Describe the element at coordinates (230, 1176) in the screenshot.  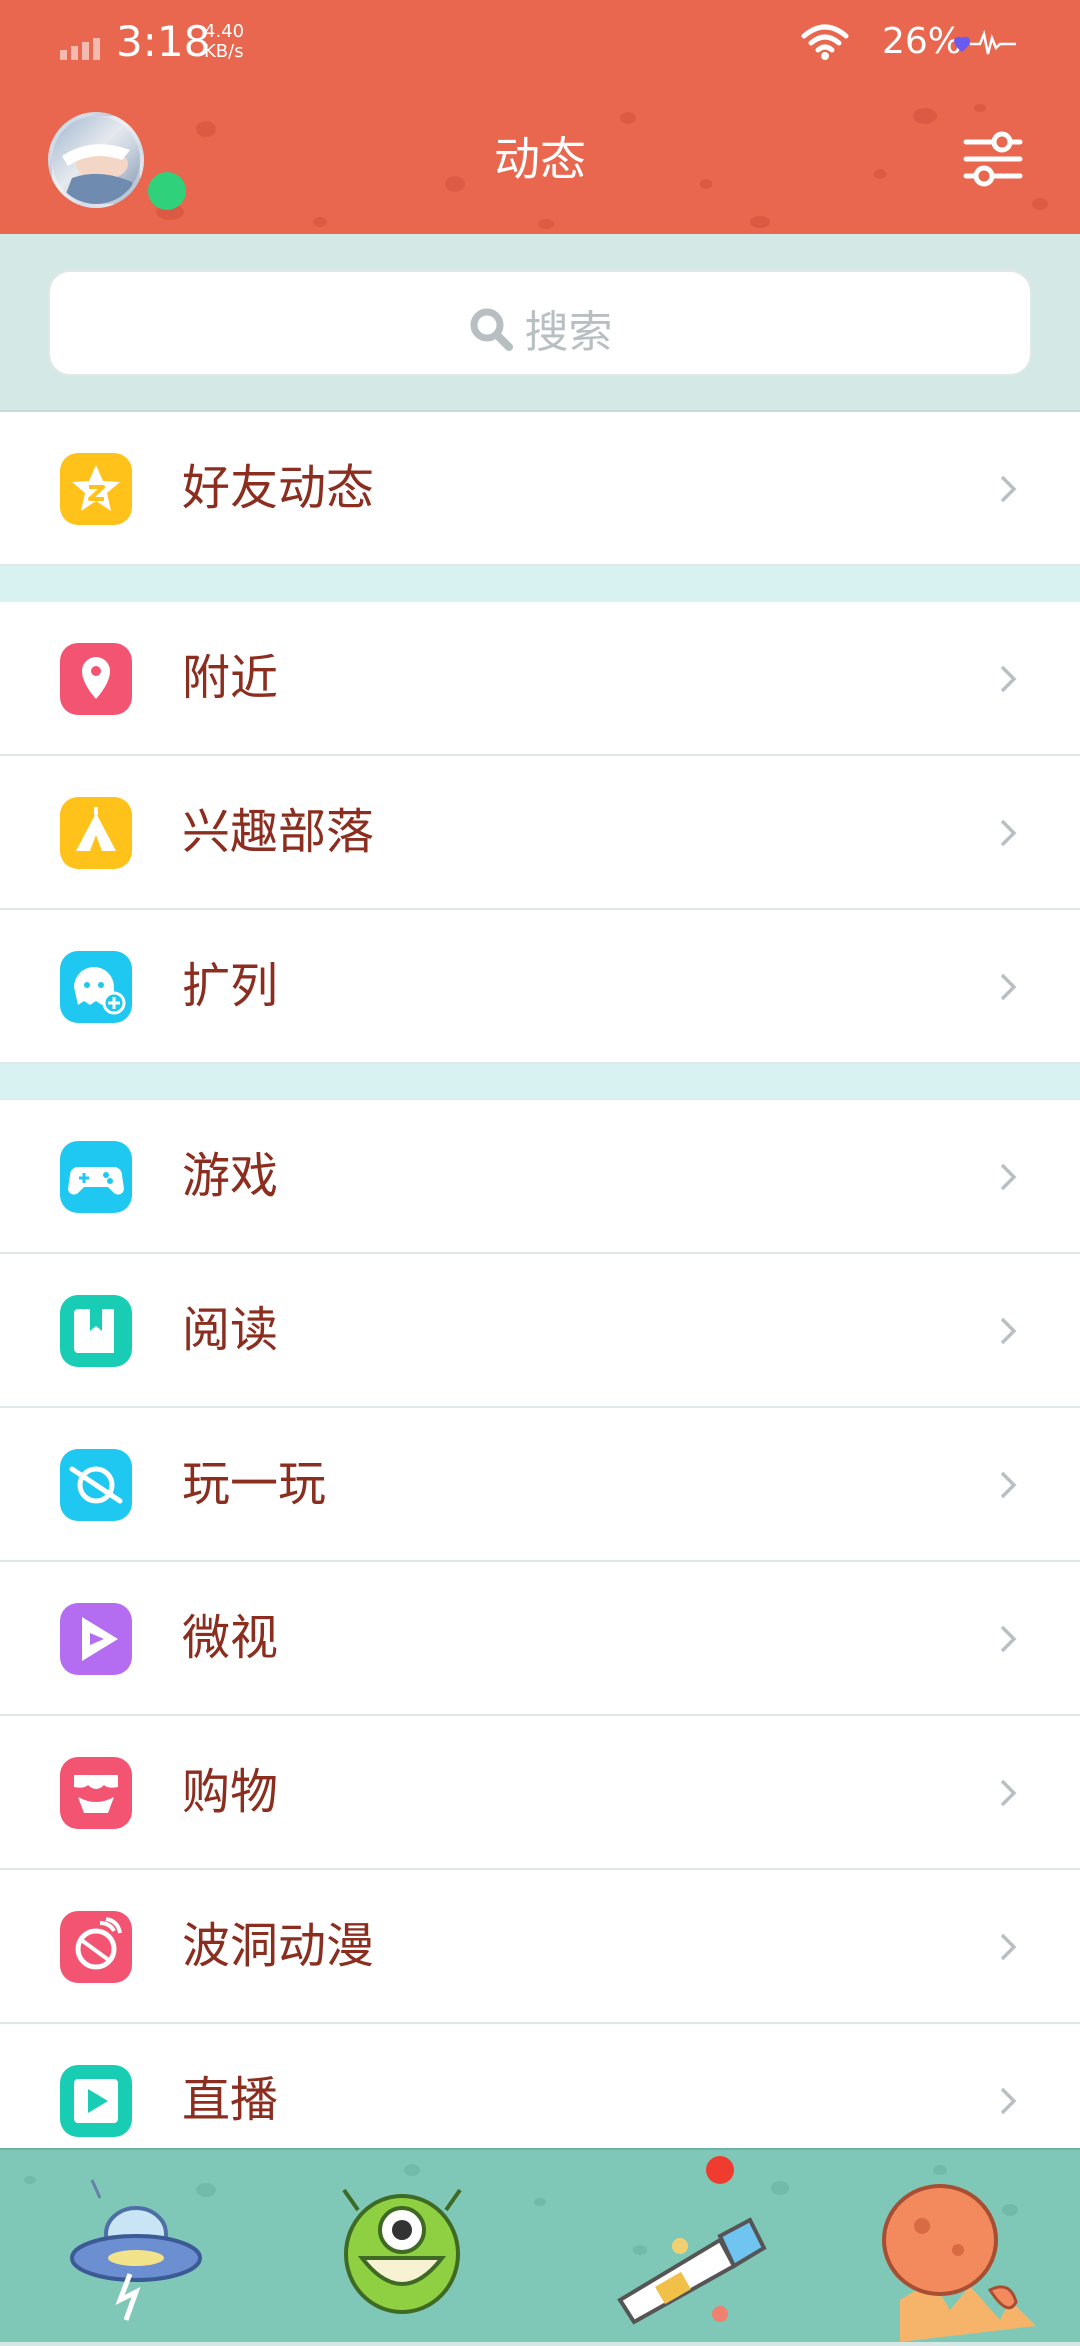
I see `list-item-label: 游戏` at that location.